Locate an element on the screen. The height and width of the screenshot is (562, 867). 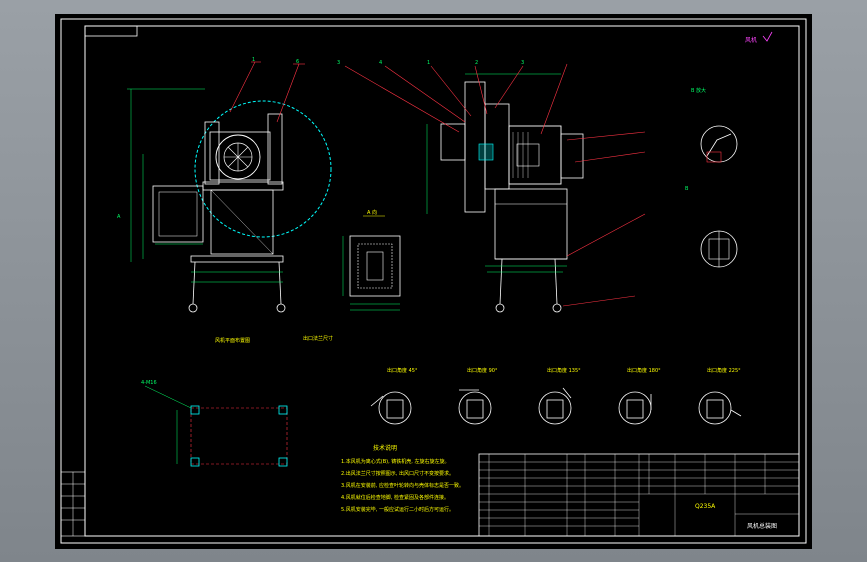
detail-b: B 放大 B is located at coordinates (711, 177).